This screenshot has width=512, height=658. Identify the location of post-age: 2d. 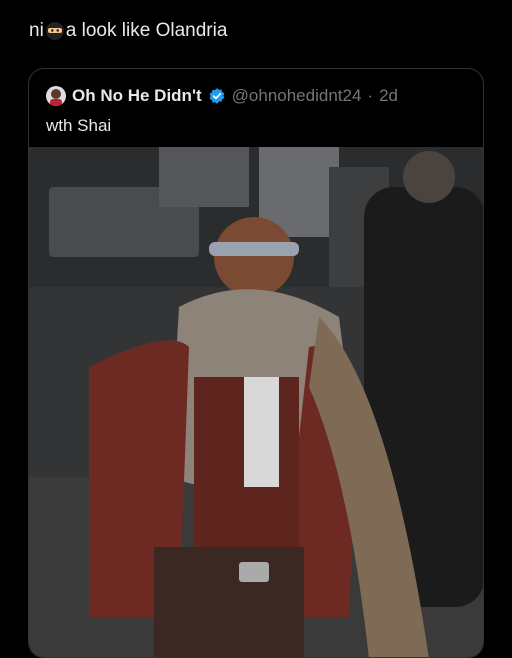
(388, 96).